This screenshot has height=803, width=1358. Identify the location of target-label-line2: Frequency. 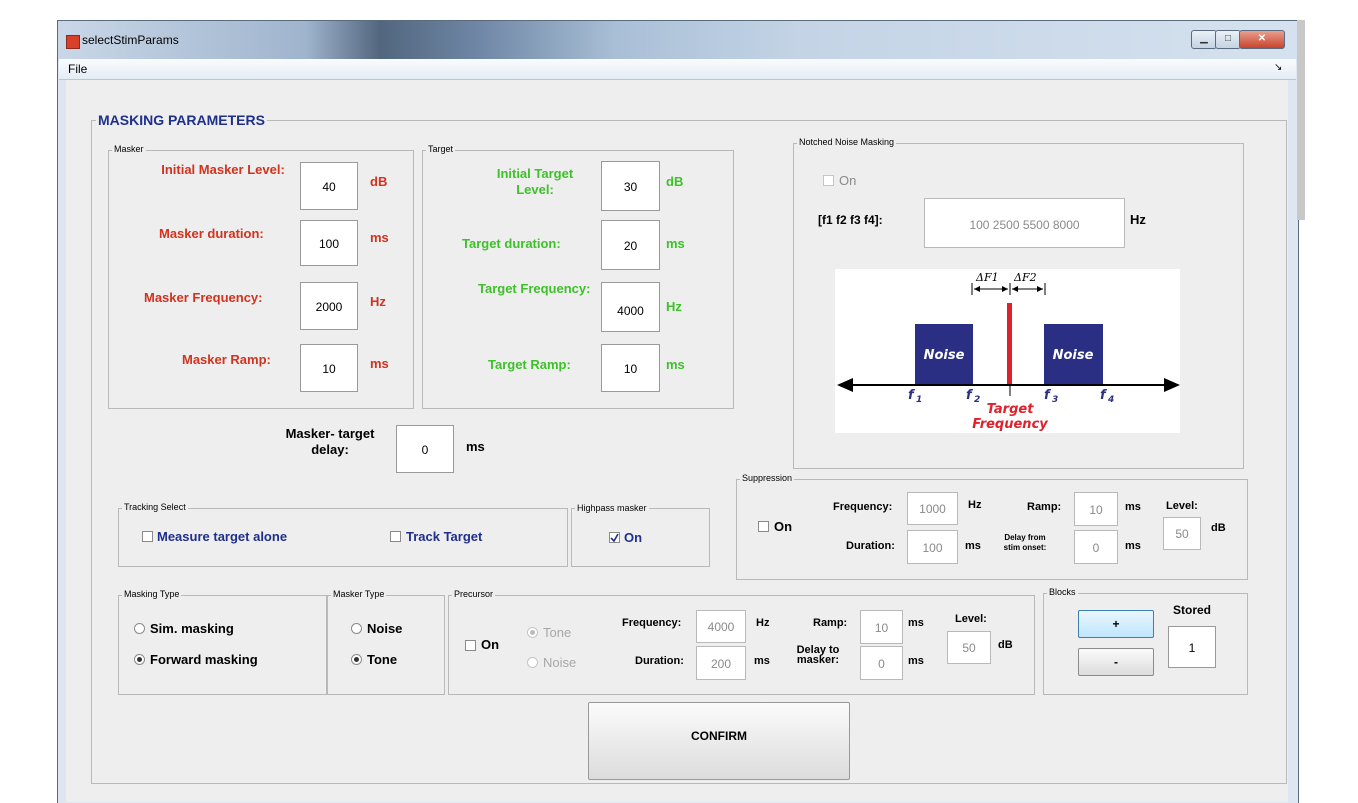
(1010, 424).